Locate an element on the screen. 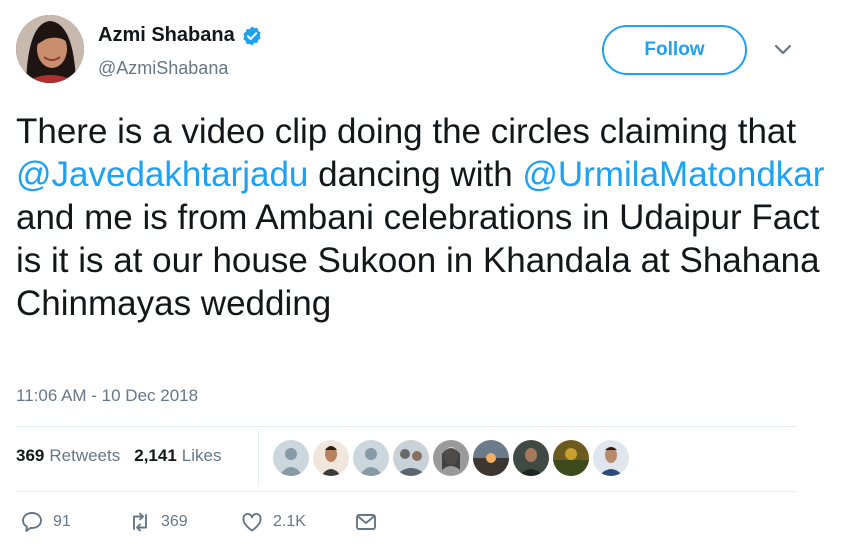 The width and height of the screenshot is (850, 547). envelope-icon is located at coordinates (366, 522).